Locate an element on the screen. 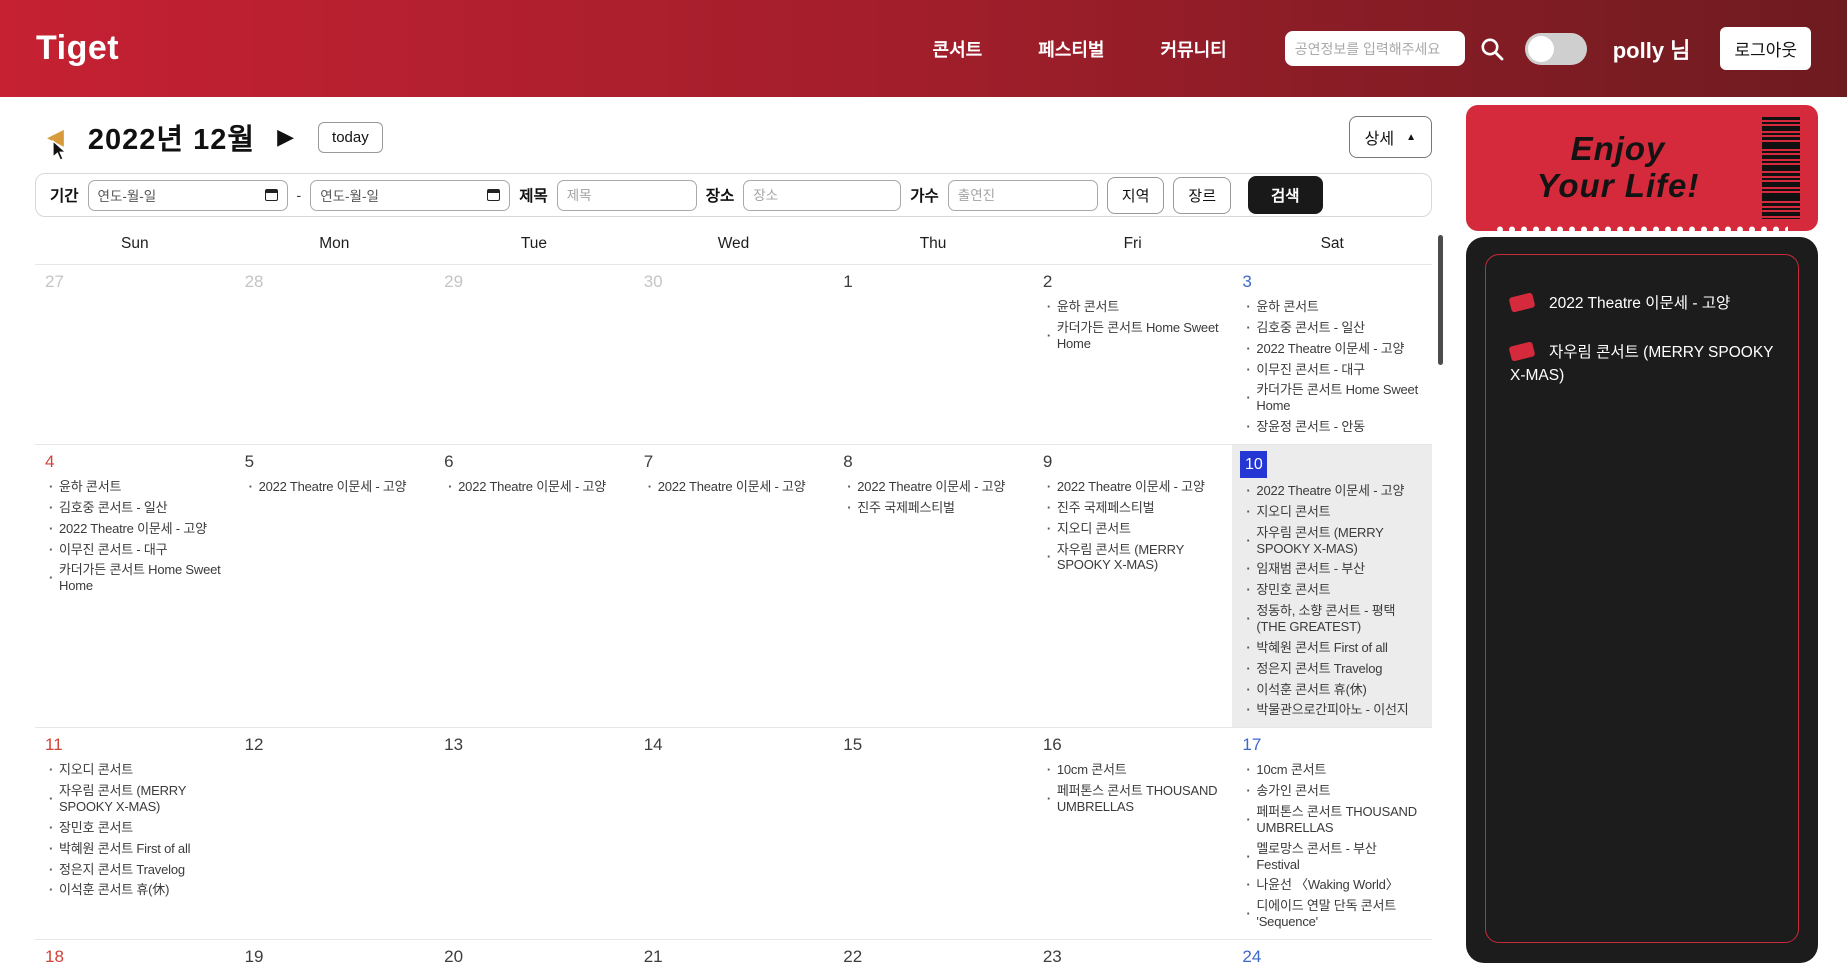 Image resolution: width=1847 pixels, height=970 pixels. calendar-cell: 27 is located at coordinates (135, 354).